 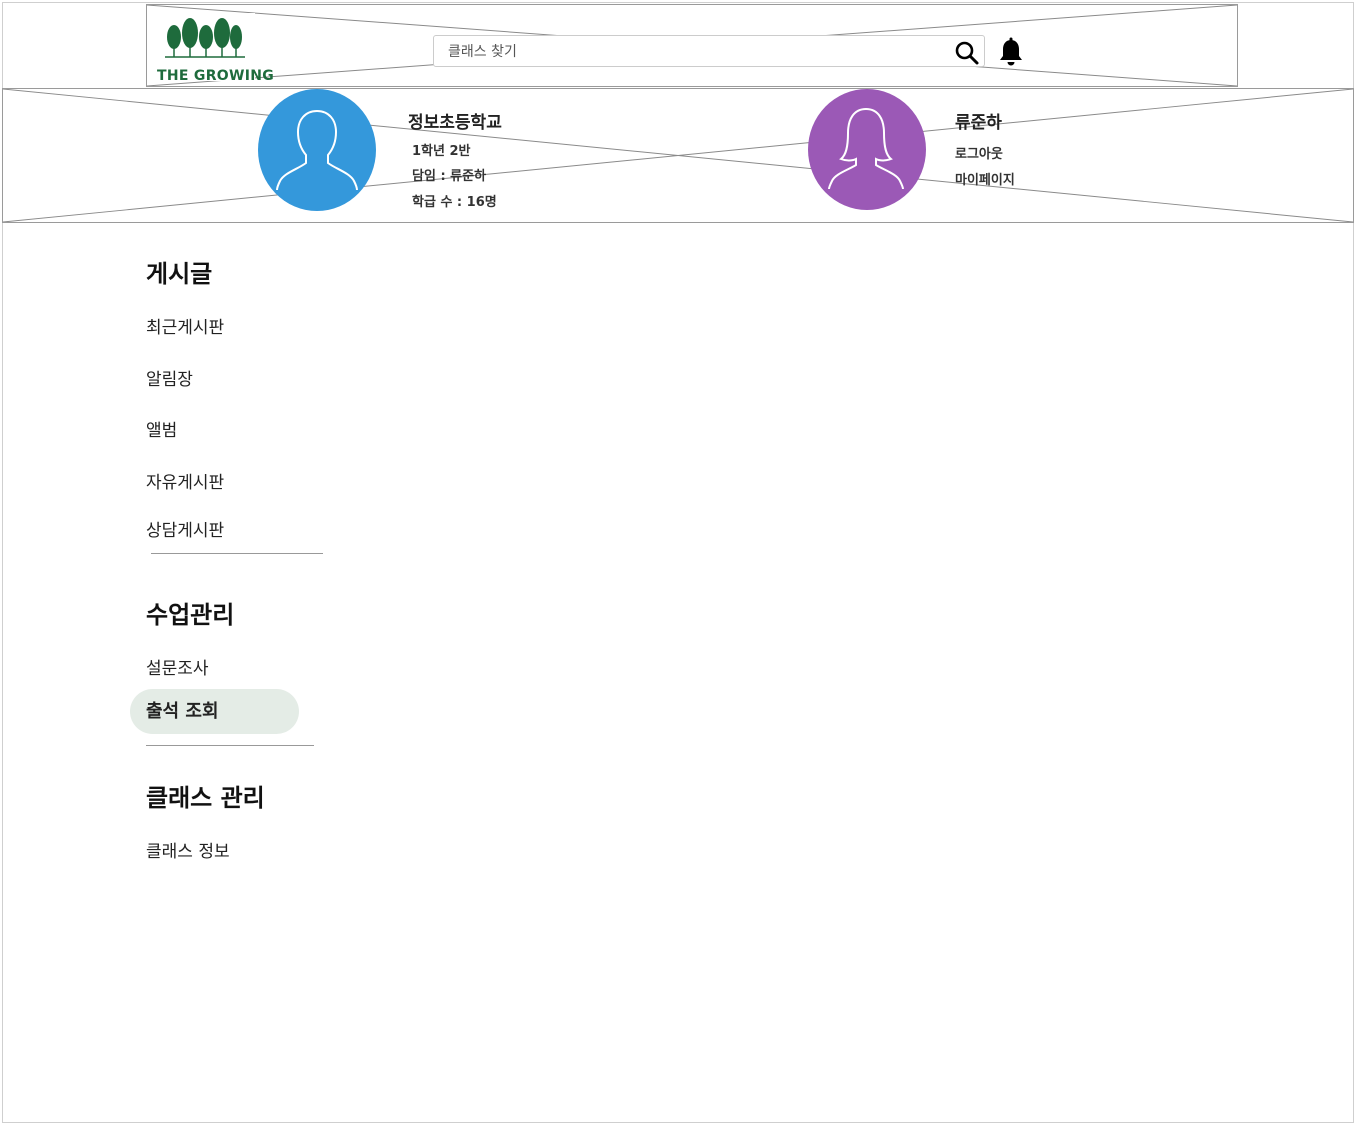 What do you see at coordinates (185, 325) in the screenshot?
I see `menu-item-recent-board: 최근게시판` at bounding box center [185, 325].